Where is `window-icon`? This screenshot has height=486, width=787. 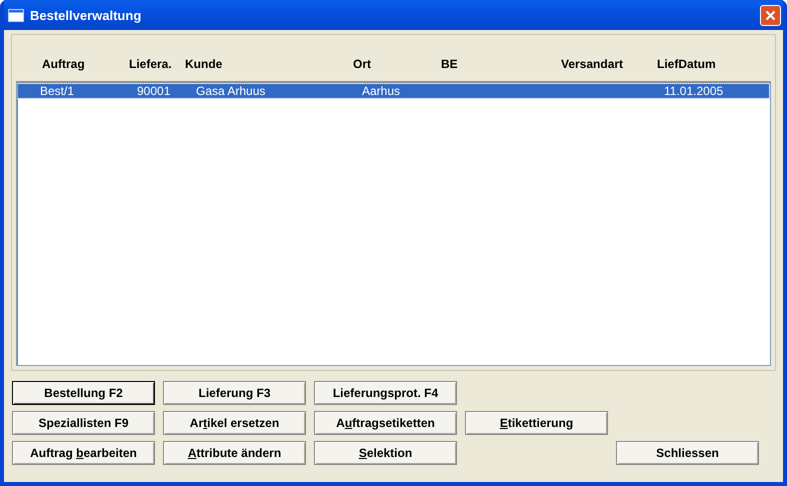 window-icon is located at coordinates (16, 15).